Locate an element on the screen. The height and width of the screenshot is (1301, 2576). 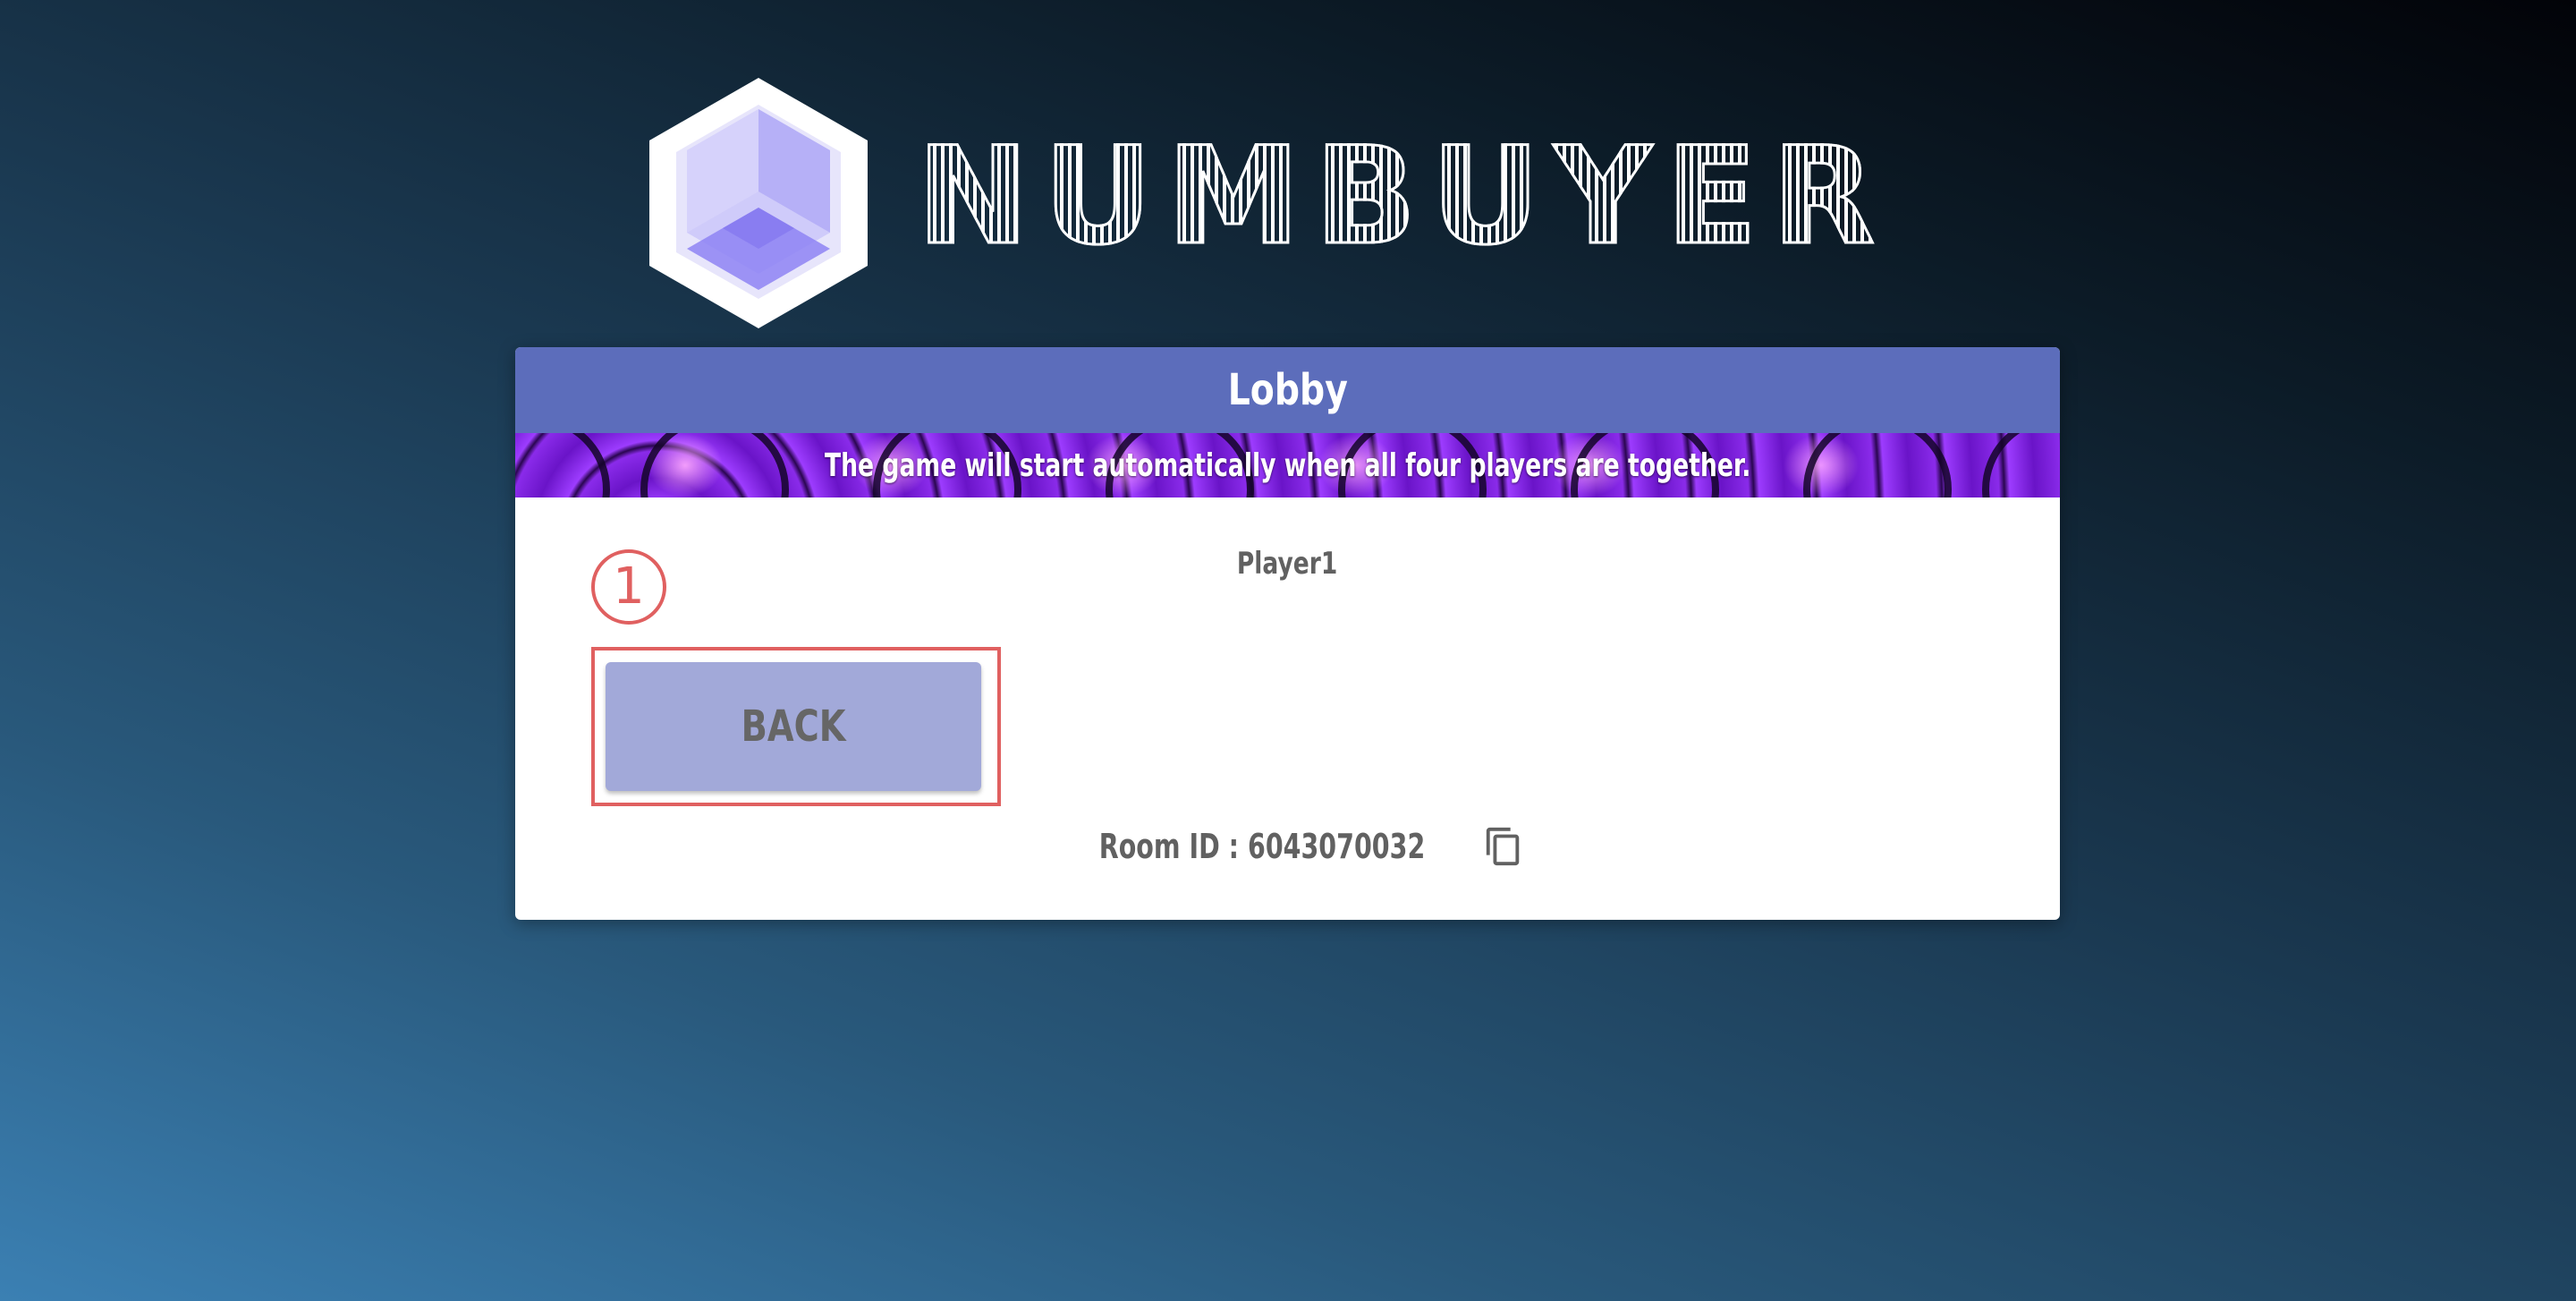
player-list-item: Player1 is located at coordinates (1287, 564).